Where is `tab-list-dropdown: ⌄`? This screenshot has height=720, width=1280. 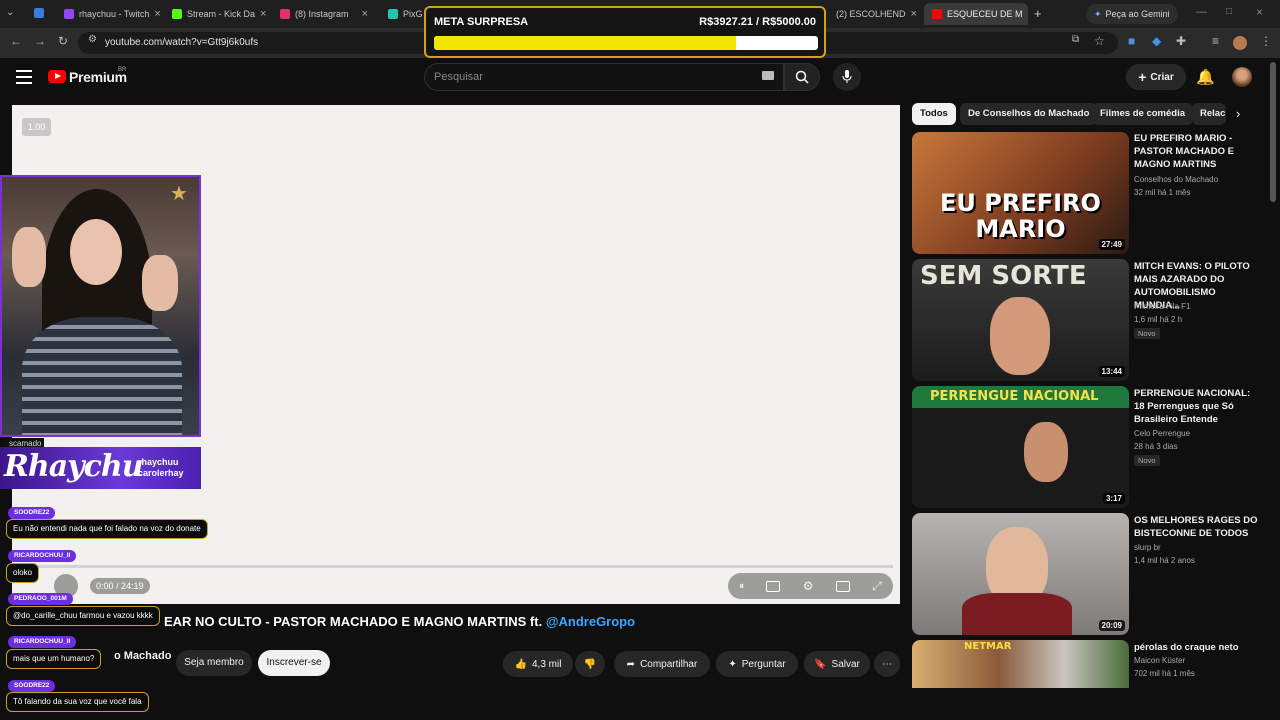
tab-list-dropdown: ⌄ is located at coordinates (10, 12).